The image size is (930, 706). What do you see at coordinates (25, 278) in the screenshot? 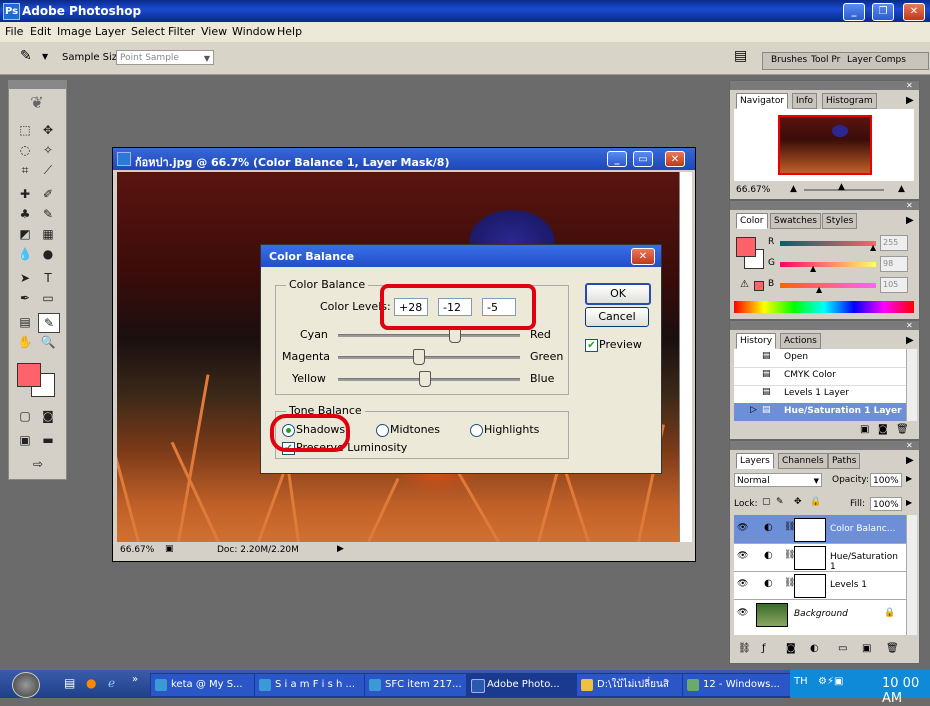
I see `path-select-icon: ➤` at bounding box center [25, 278].